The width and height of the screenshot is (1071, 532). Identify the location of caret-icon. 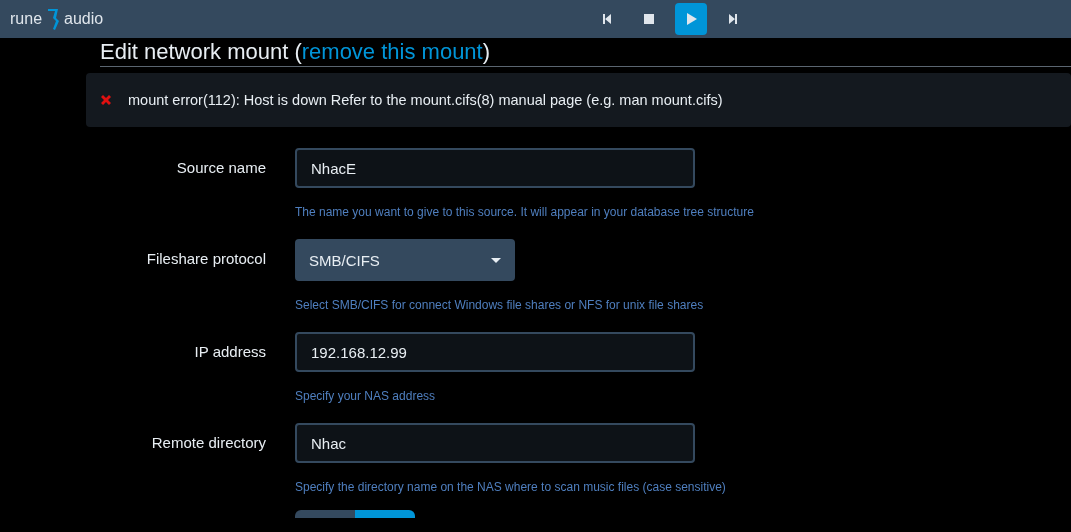
(496, 260).